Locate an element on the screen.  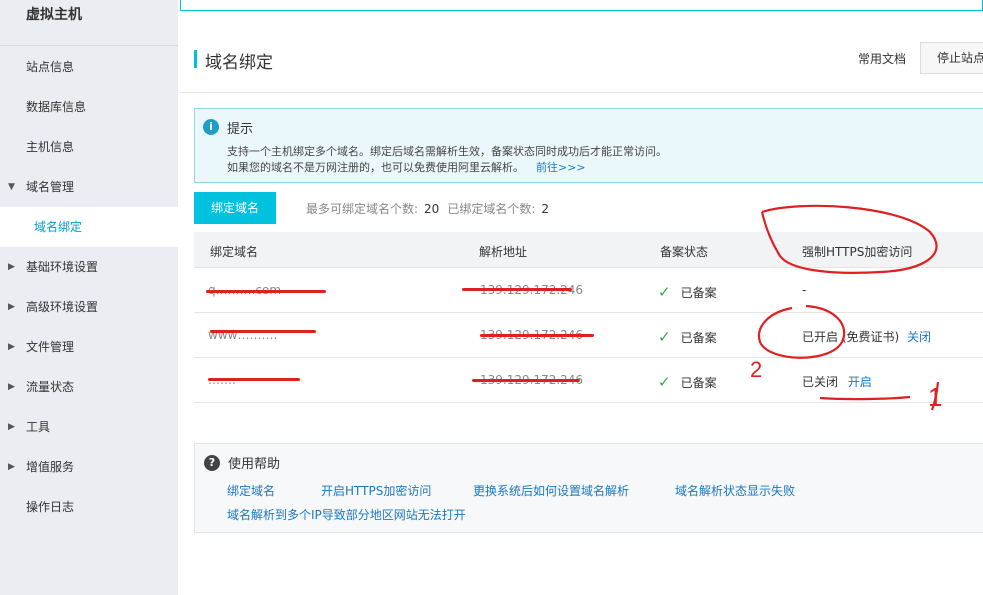
col-domain: 绑定域名 is located at coordinates (234, 252).